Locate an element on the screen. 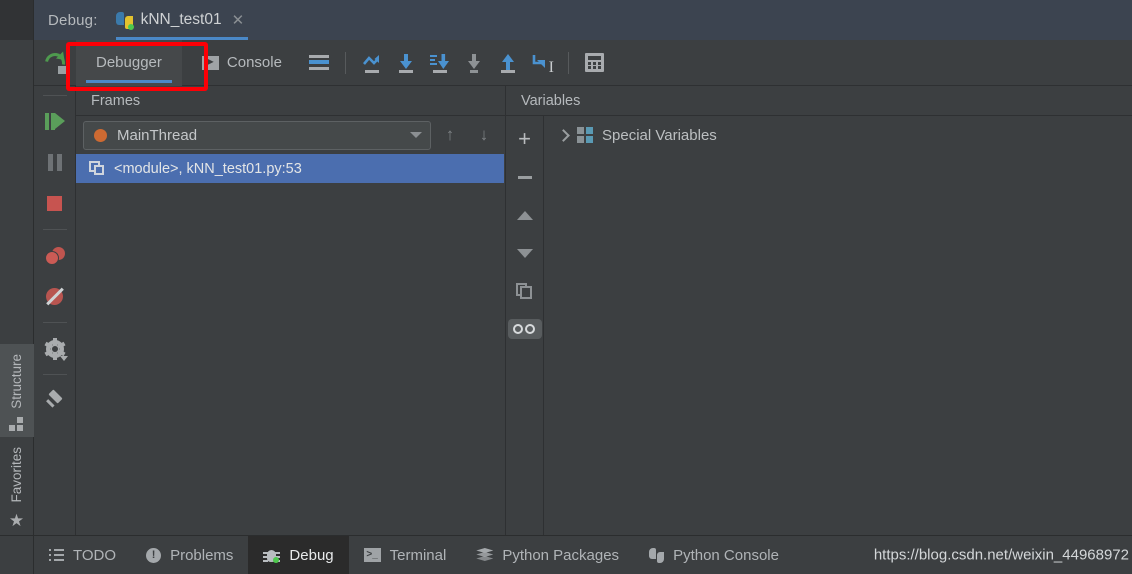 The image size is (1132, 574). run-configuration-name: kNN_test01 is located at coordinates (181, 19).